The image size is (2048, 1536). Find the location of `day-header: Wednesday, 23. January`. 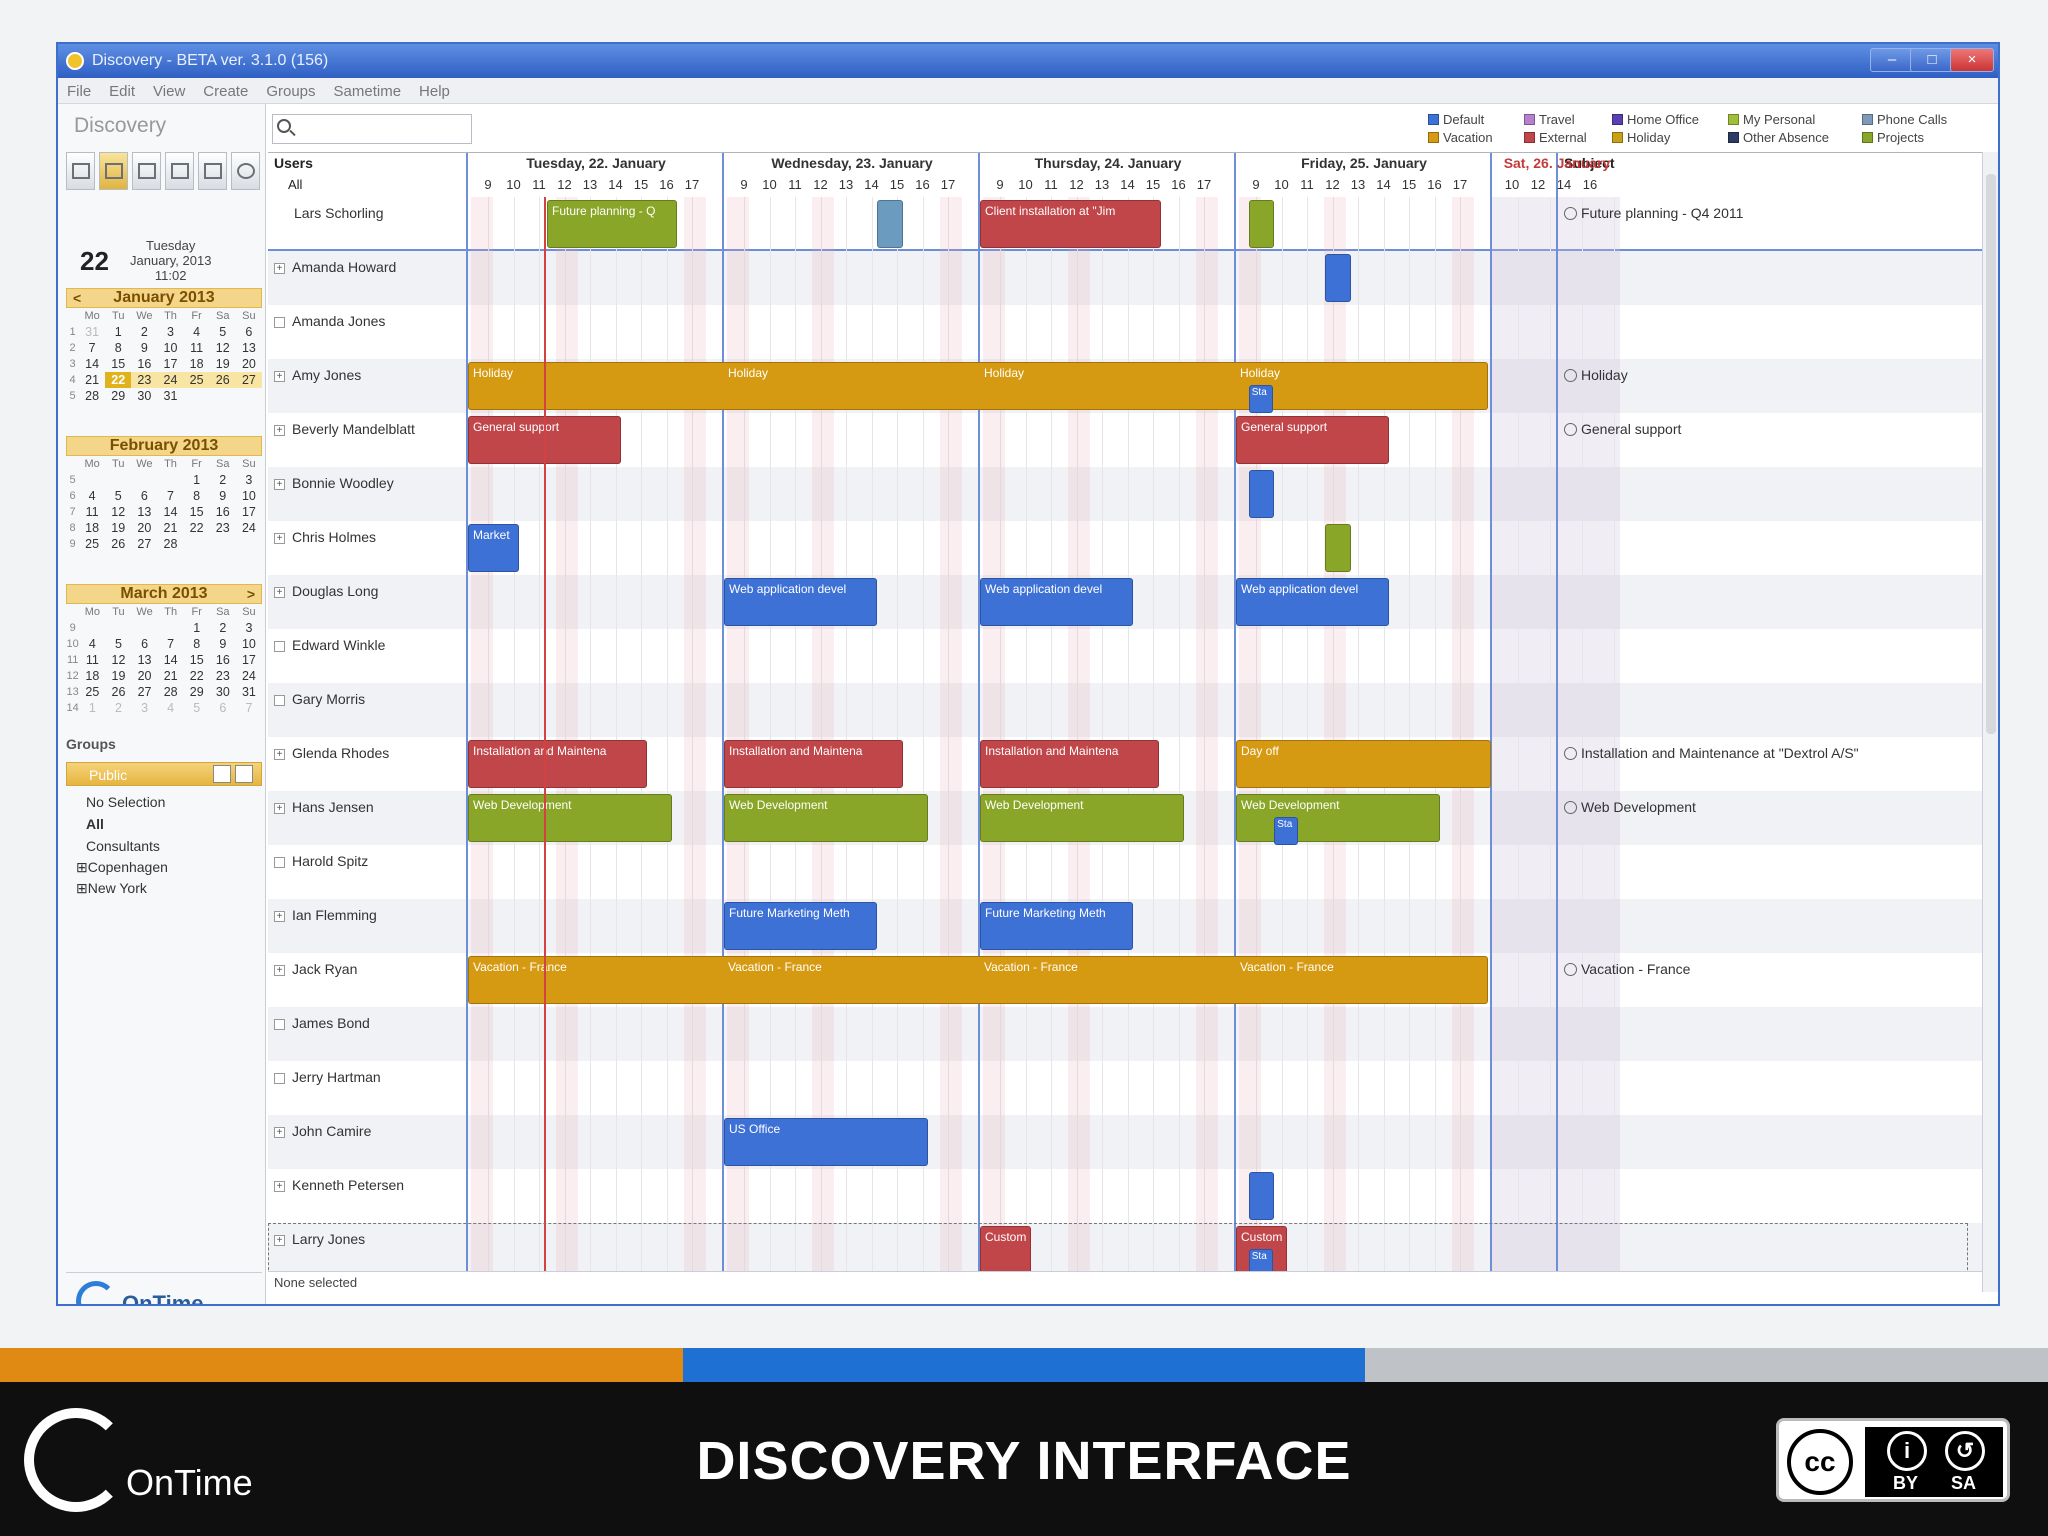

day-header: Wednesday, 23. January is located at coordinates (852, 163).